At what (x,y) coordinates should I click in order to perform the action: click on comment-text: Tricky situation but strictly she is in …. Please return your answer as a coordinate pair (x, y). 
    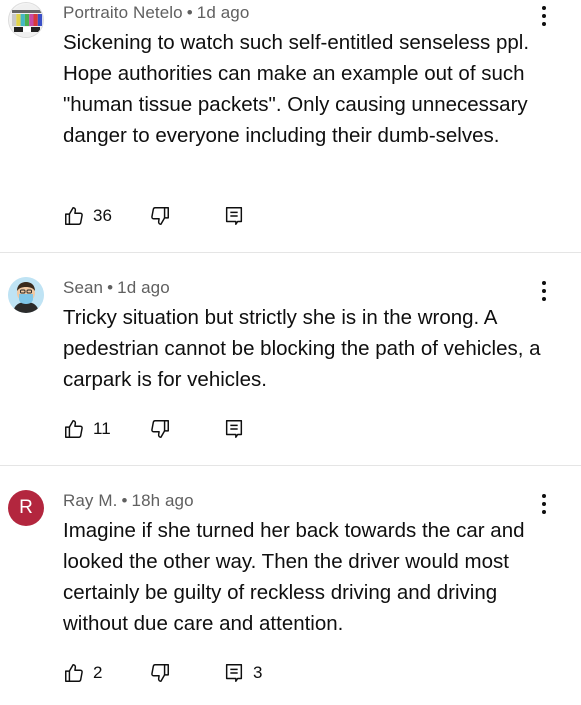
    Looking at the image, I should click on (302, 348).